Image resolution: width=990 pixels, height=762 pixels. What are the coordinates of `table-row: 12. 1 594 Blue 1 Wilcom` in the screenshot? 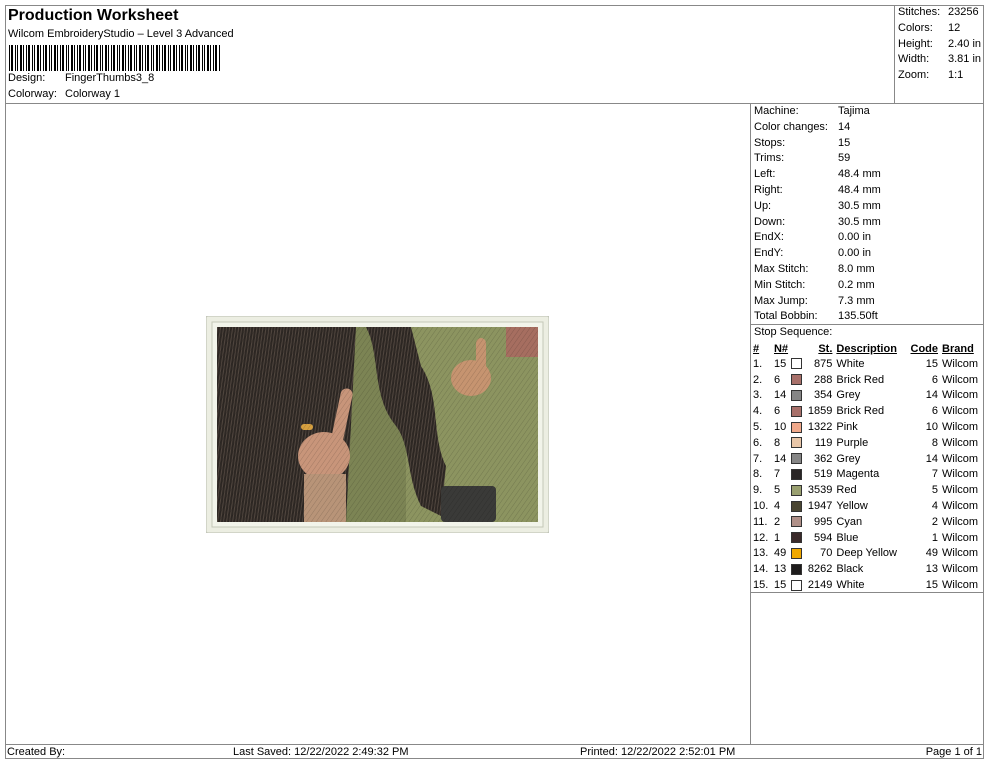 It's located at (868, 538).